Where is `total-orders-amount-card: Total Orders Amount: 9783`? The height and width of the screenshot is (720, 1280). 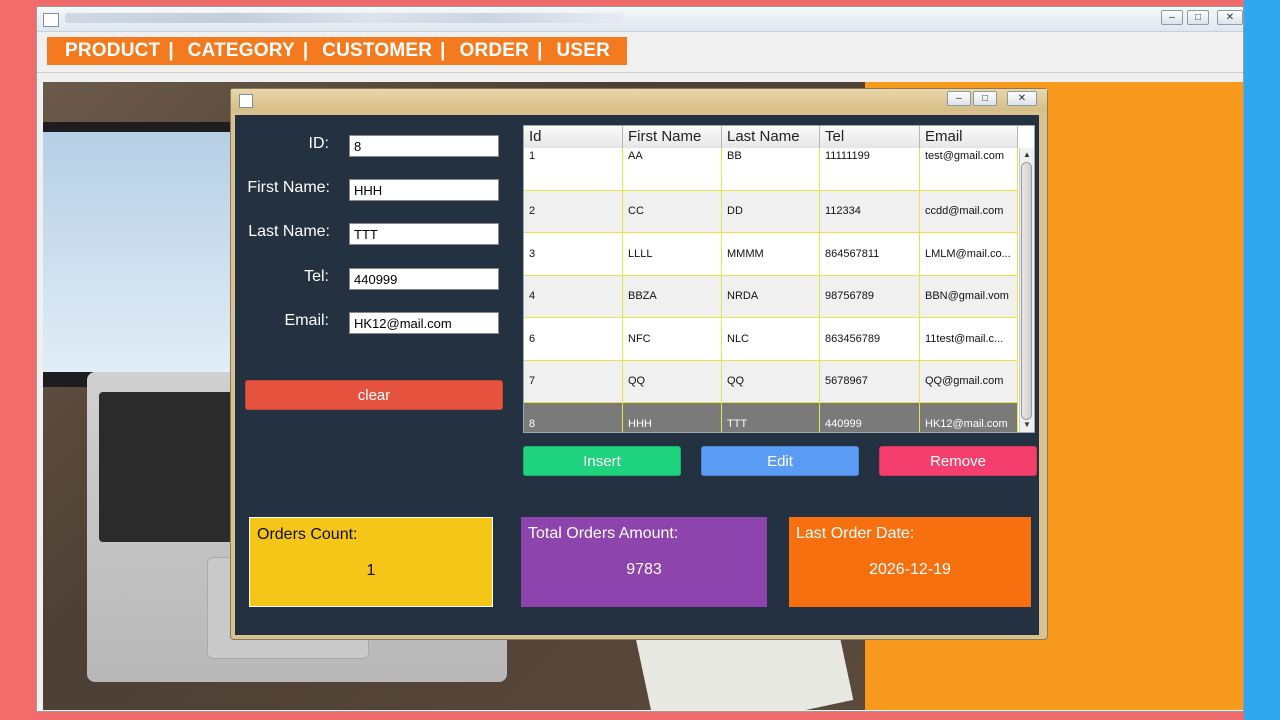 total-orders-amount-card: Total Orders Amount: 9783 is located at coordinates (644, 562).